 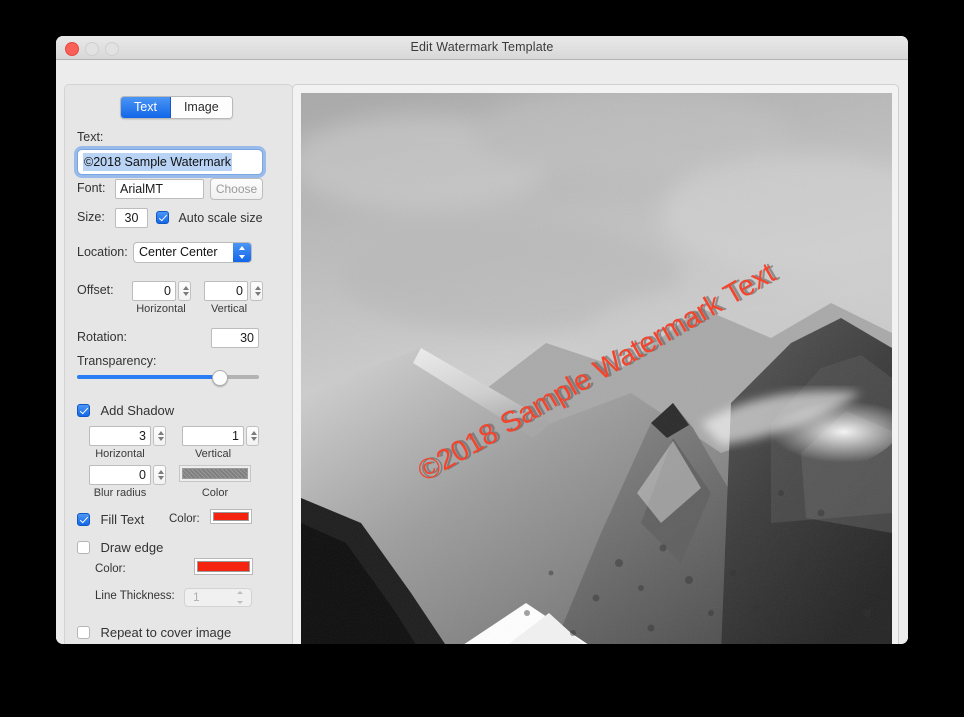 I want to click on repeat-to-cover-image-label: Repeat to cover image, so click(x=166, y=632).